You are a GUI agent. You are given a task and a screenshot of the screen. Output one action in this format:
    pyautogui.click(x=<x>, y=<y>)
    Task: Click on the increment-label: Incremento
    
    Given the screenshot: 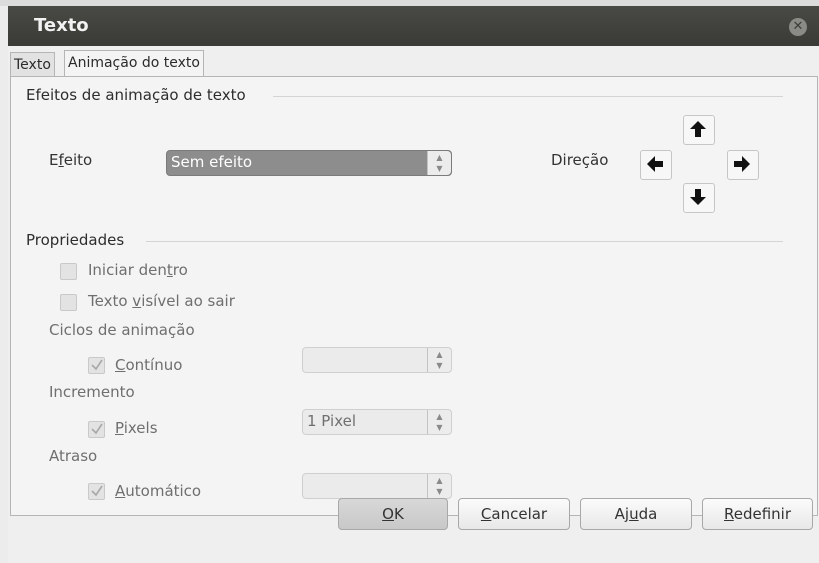 What is the action you would take?
    pyautogui.click(x=92, y=392)
    